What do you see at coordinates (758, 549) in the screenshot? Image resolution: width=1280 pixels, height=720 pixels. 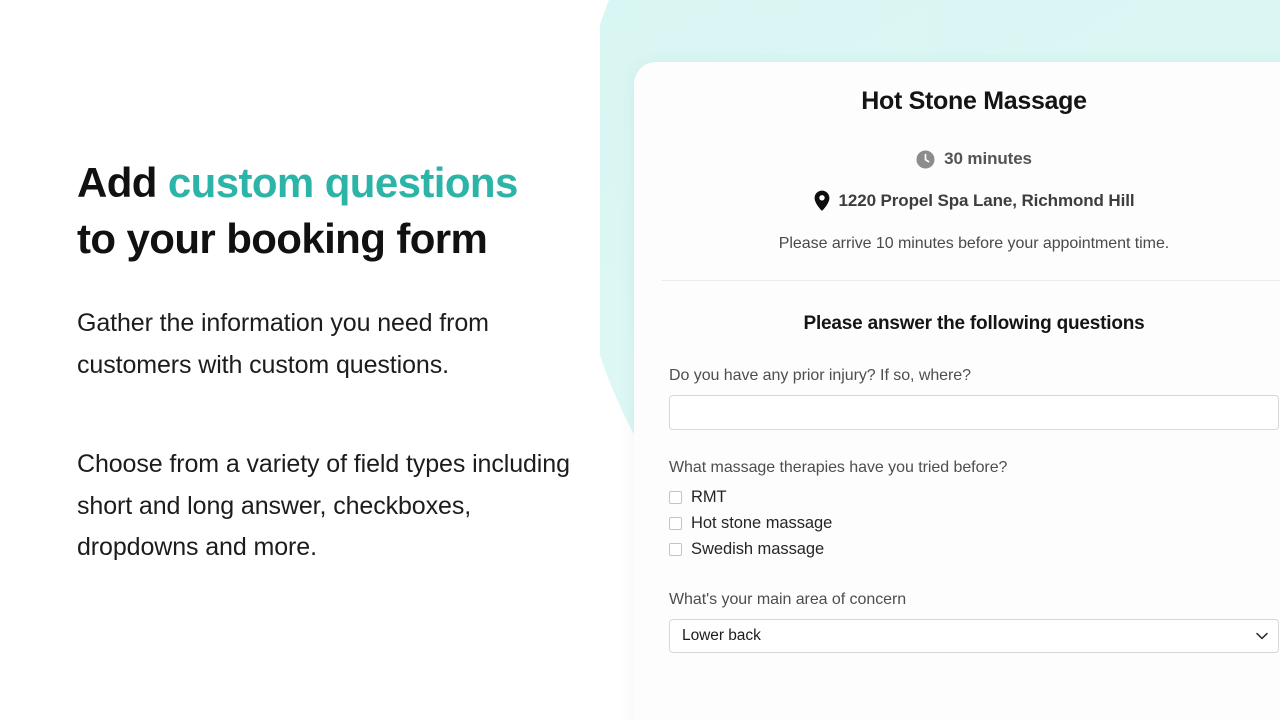 I see `checkbox-label: Swedish massage` at bounding box center [758, 549].